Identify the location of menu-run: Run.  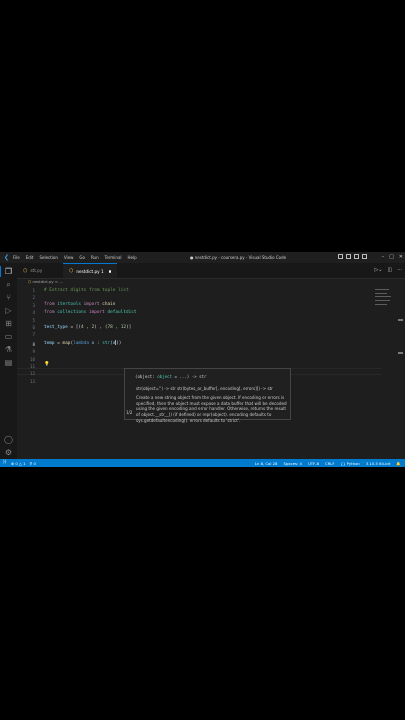
(95, 257).